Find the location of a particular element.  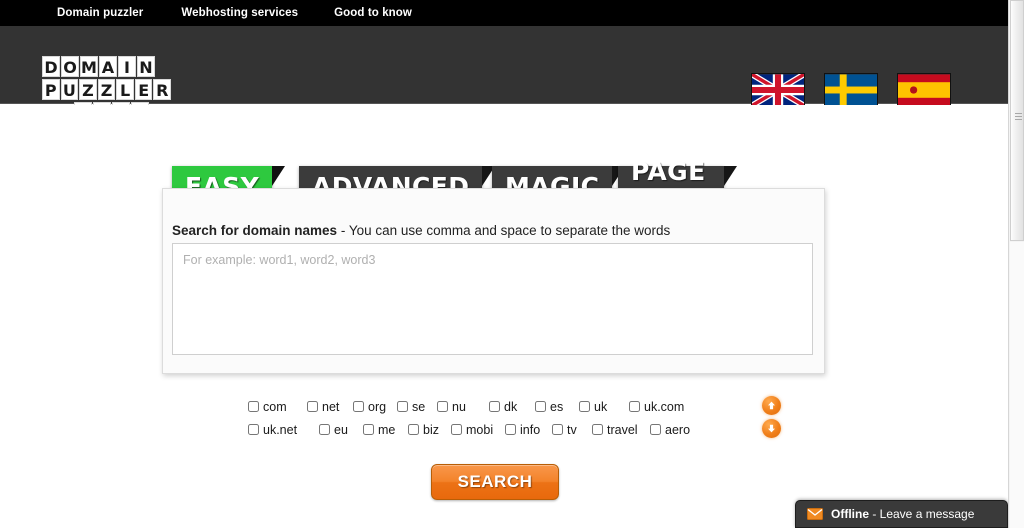

tld-checkbox-ukcom is located at coordinates (634, 406).